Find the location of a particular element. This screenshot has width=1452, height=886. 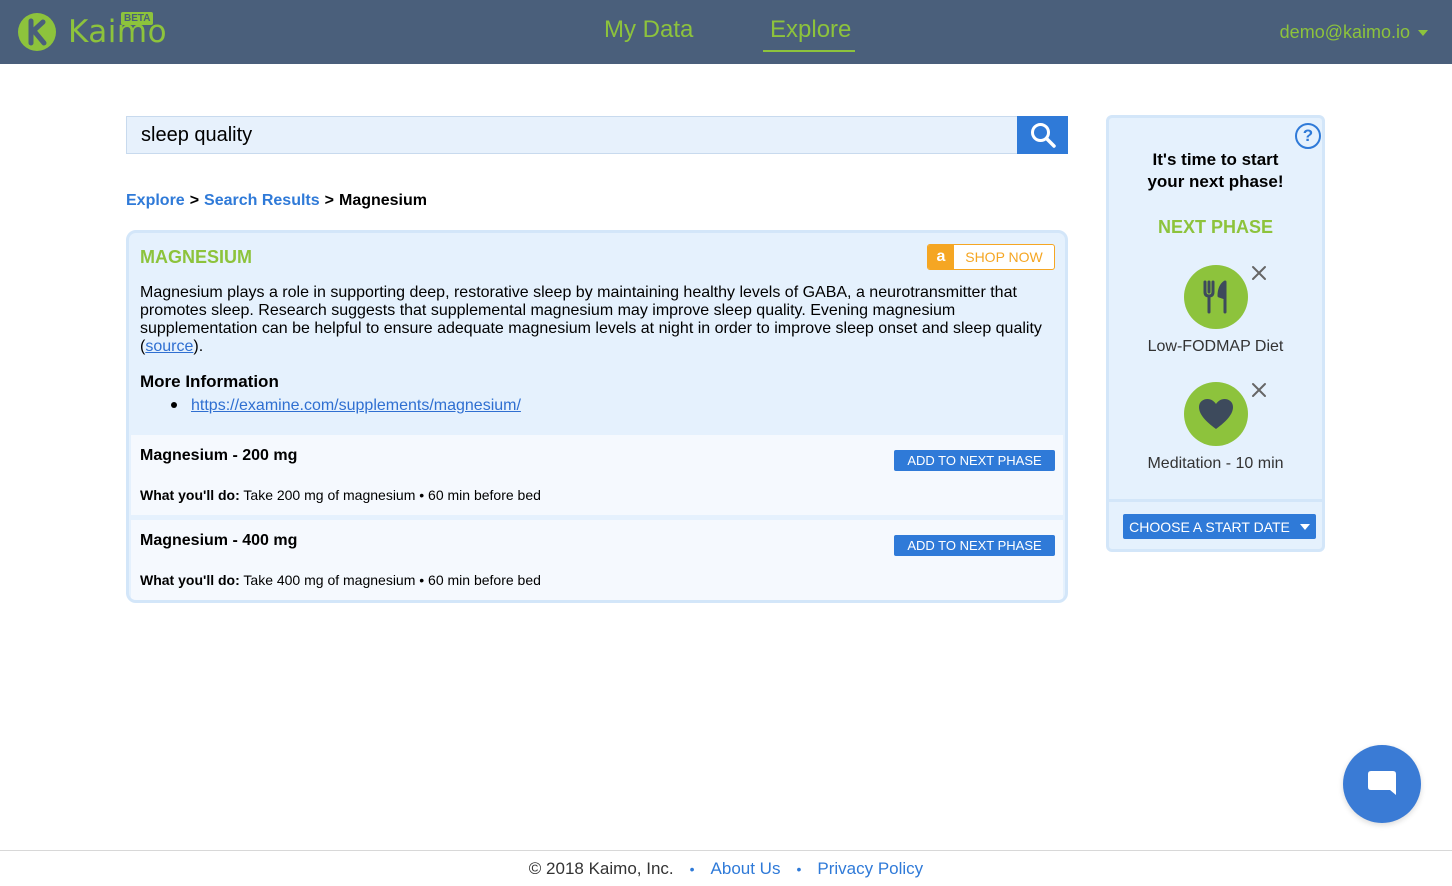

supplement-title: MAGNESIUM is located at coordinates (196, 257).